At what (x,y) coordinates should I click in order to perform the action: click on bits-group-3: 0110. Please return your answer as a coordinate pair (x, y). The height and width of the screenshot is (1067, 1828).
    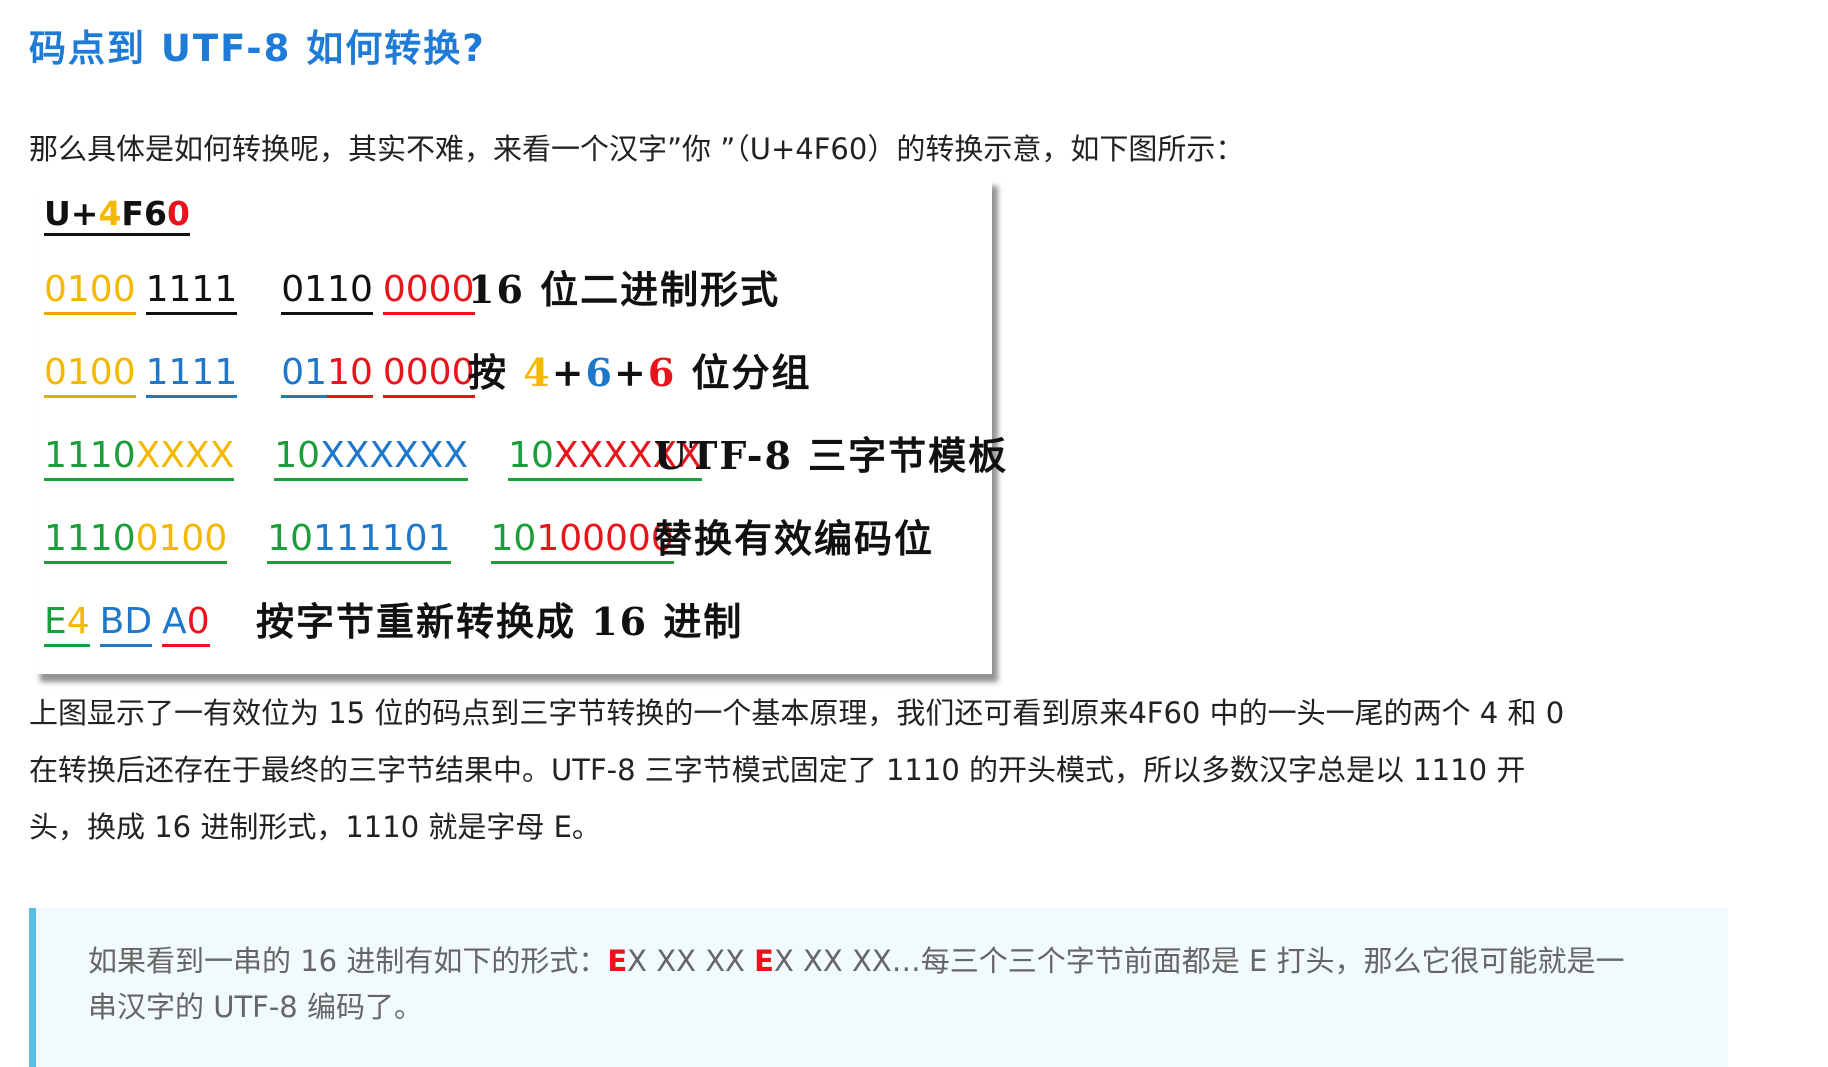
    Looking at the image, I should click on (327, 291).